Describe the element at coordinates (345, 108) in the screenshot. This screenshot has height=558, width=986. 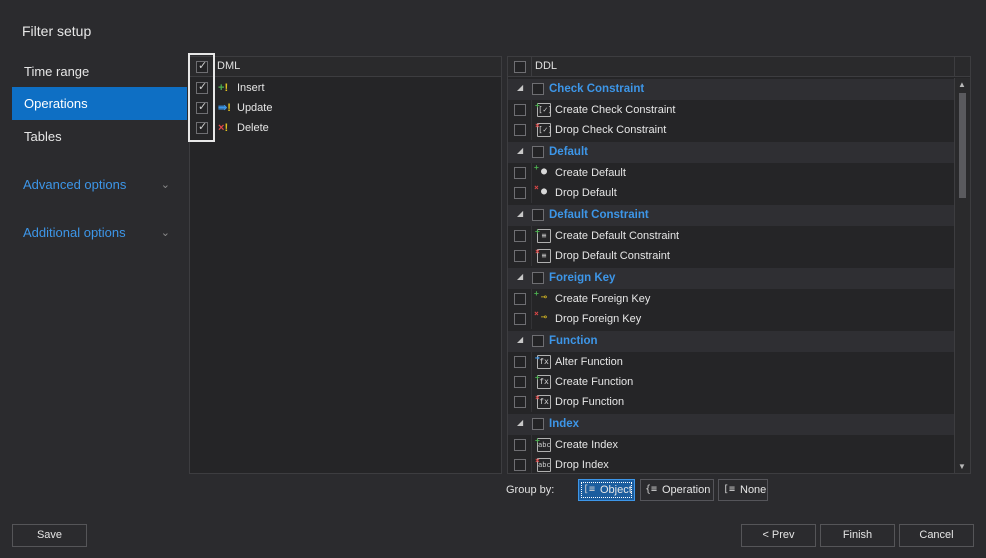
I see `dml-row-update: ⇛! Update` at that location.